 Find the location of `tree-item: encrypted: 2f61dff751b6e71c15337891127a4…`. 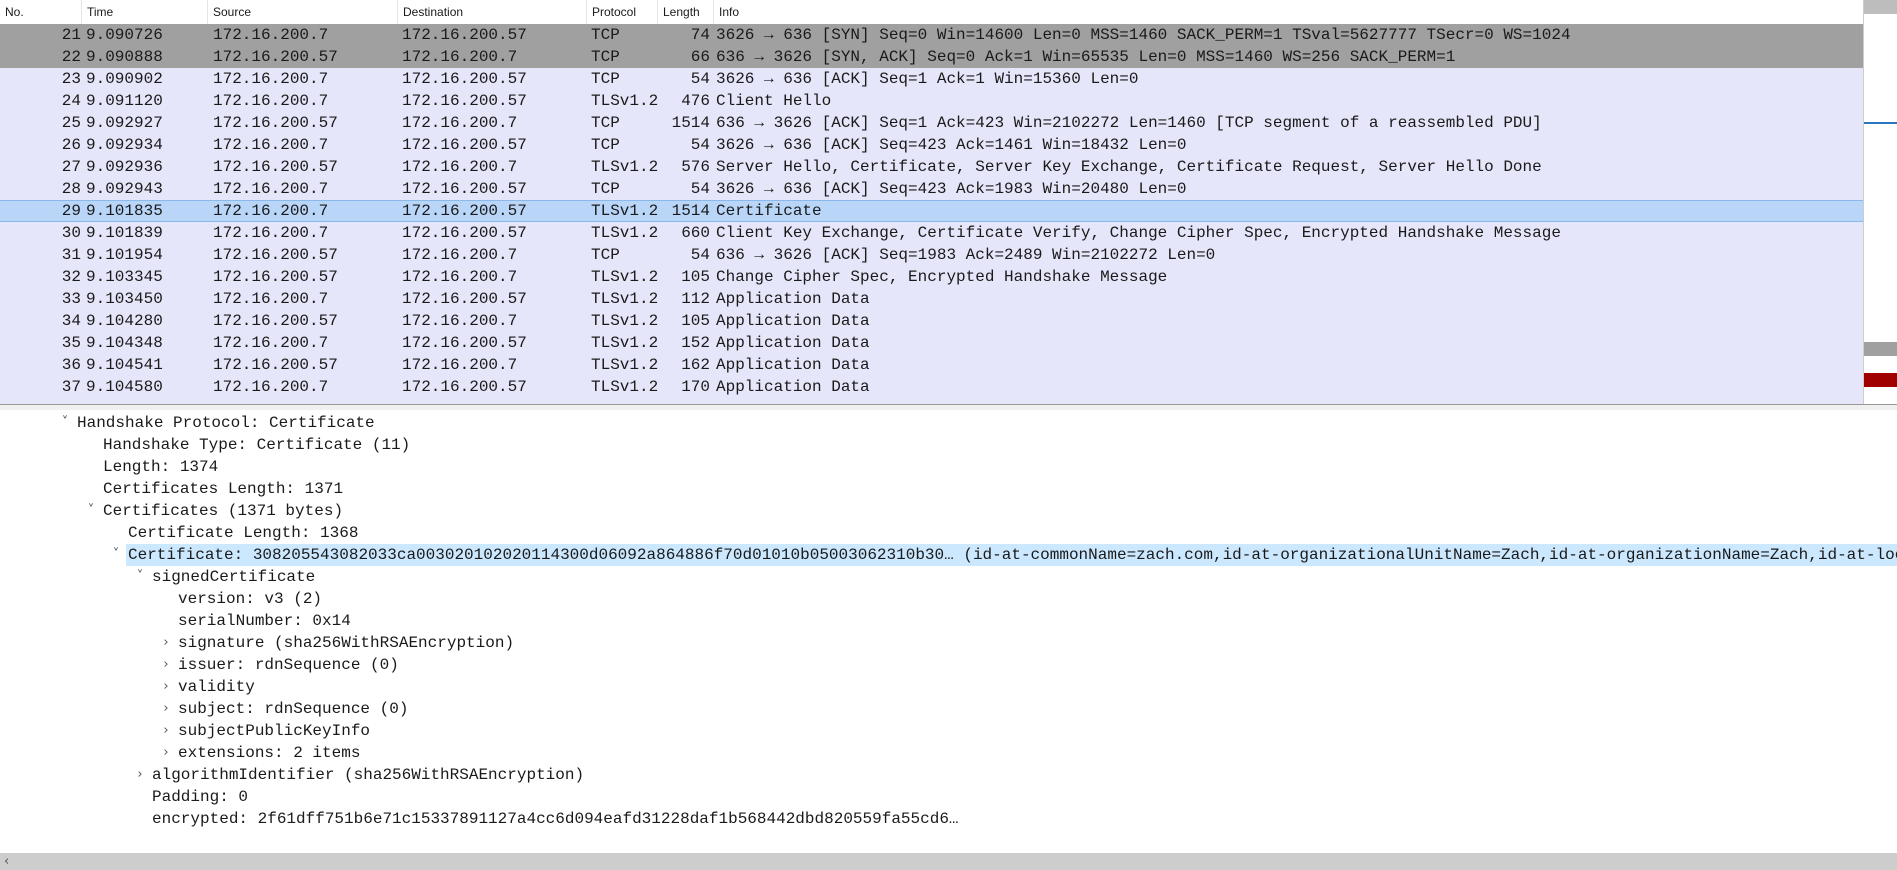

tree-item: encrypted: 2f61dff751b6e71c15337891127a4… is located at coordinates (554, 819).